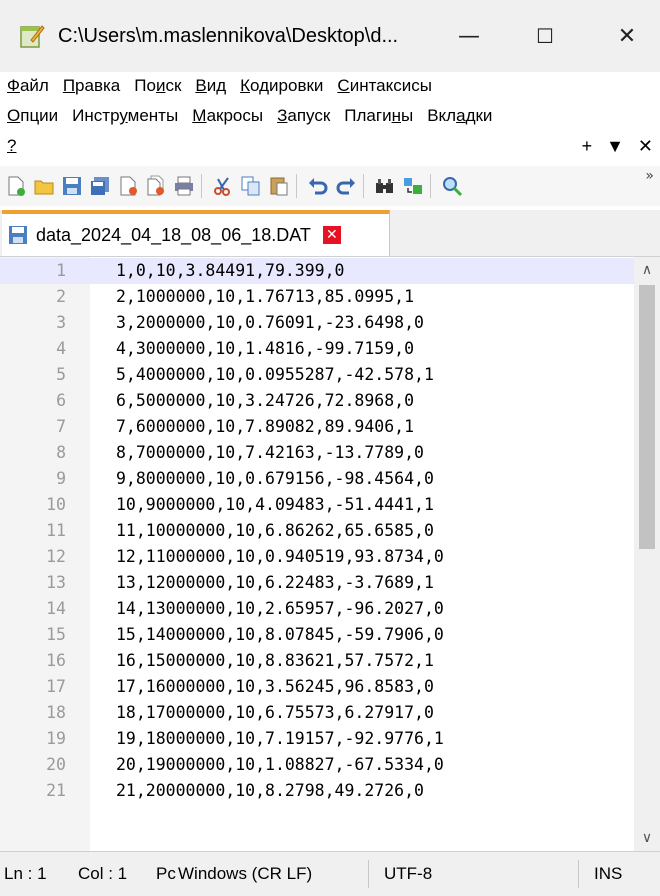 The height and width of the screenshot is (896, 660). I want to click on line-number: 4, so click(61, 348).